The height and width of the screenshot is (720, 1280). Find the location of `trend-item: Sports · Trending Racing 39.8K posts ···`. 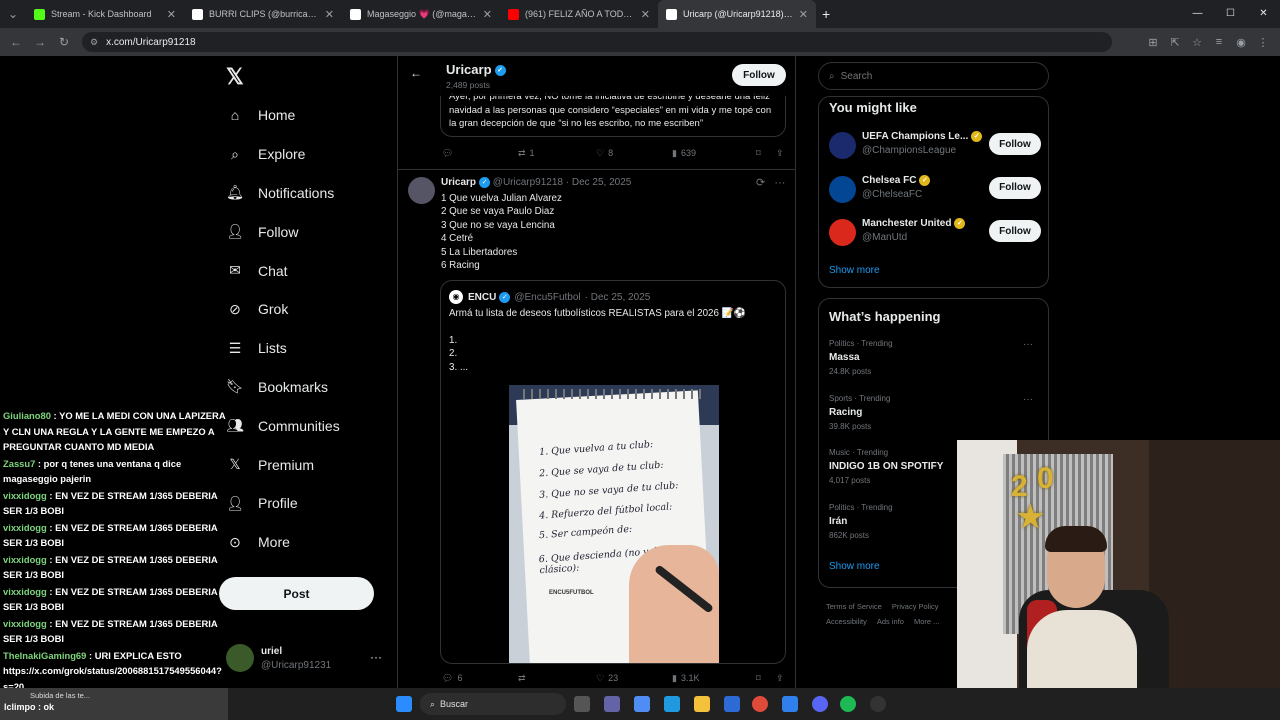

trend-item: Sports · Trending Racing 39.8K posts ··· is located at coordinates (935, 416).